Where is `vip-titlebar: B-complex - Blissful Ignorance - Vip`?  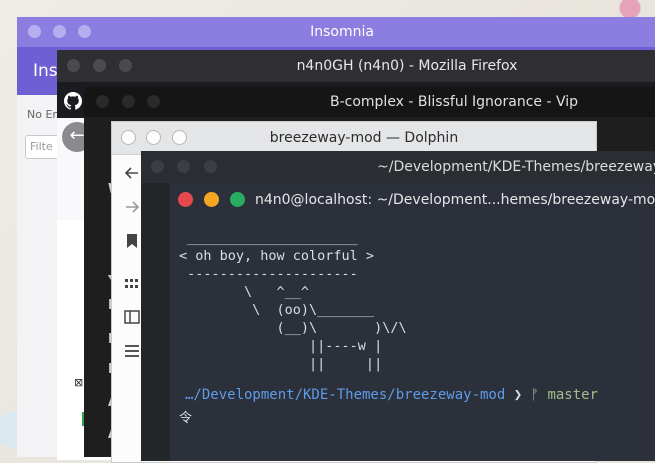
vip-titlebar: B-complex - Blissful Ignorance - Vip is located at coordinates (369, 102).